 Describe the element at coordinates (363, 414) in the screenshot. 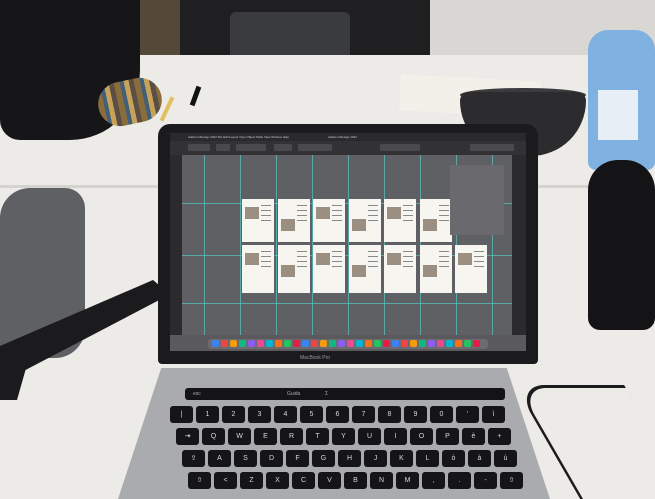

I see `keyboard-key: 7` at that location.